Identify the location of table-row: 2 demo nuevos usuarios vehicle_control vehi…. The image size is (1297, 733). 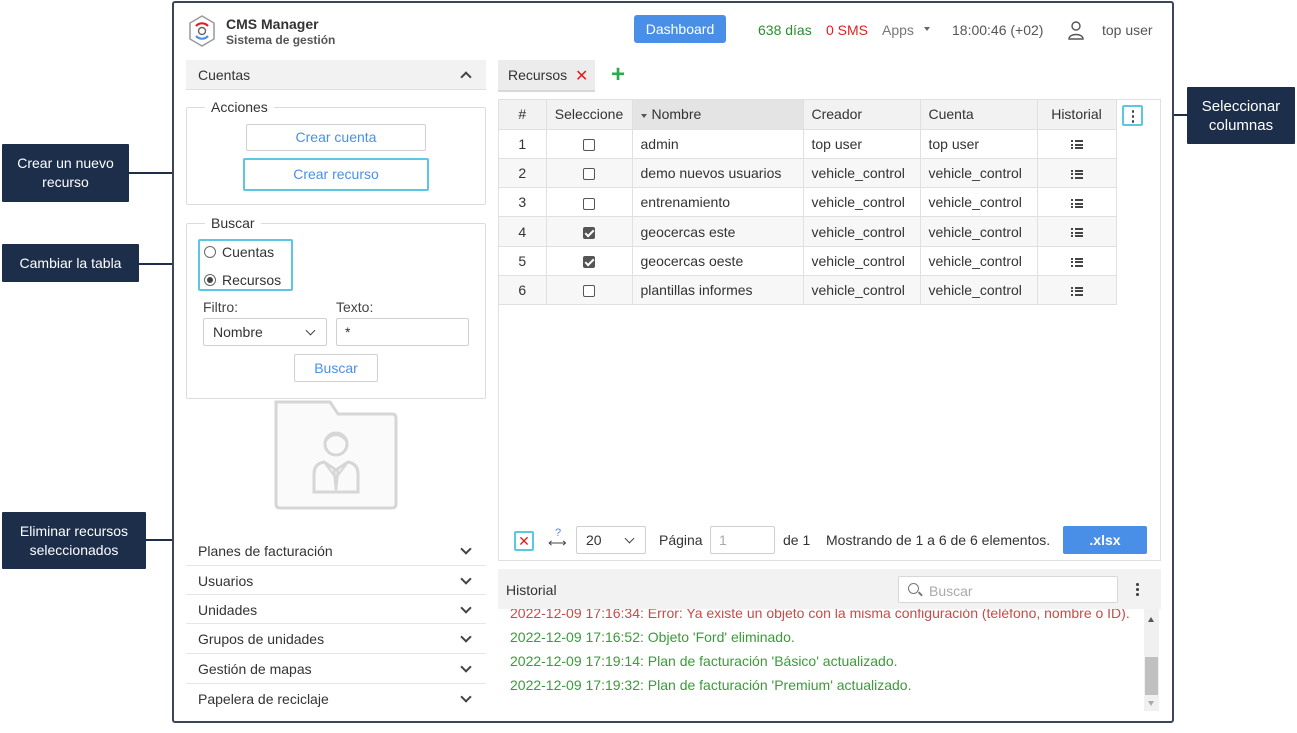
(808, 173).